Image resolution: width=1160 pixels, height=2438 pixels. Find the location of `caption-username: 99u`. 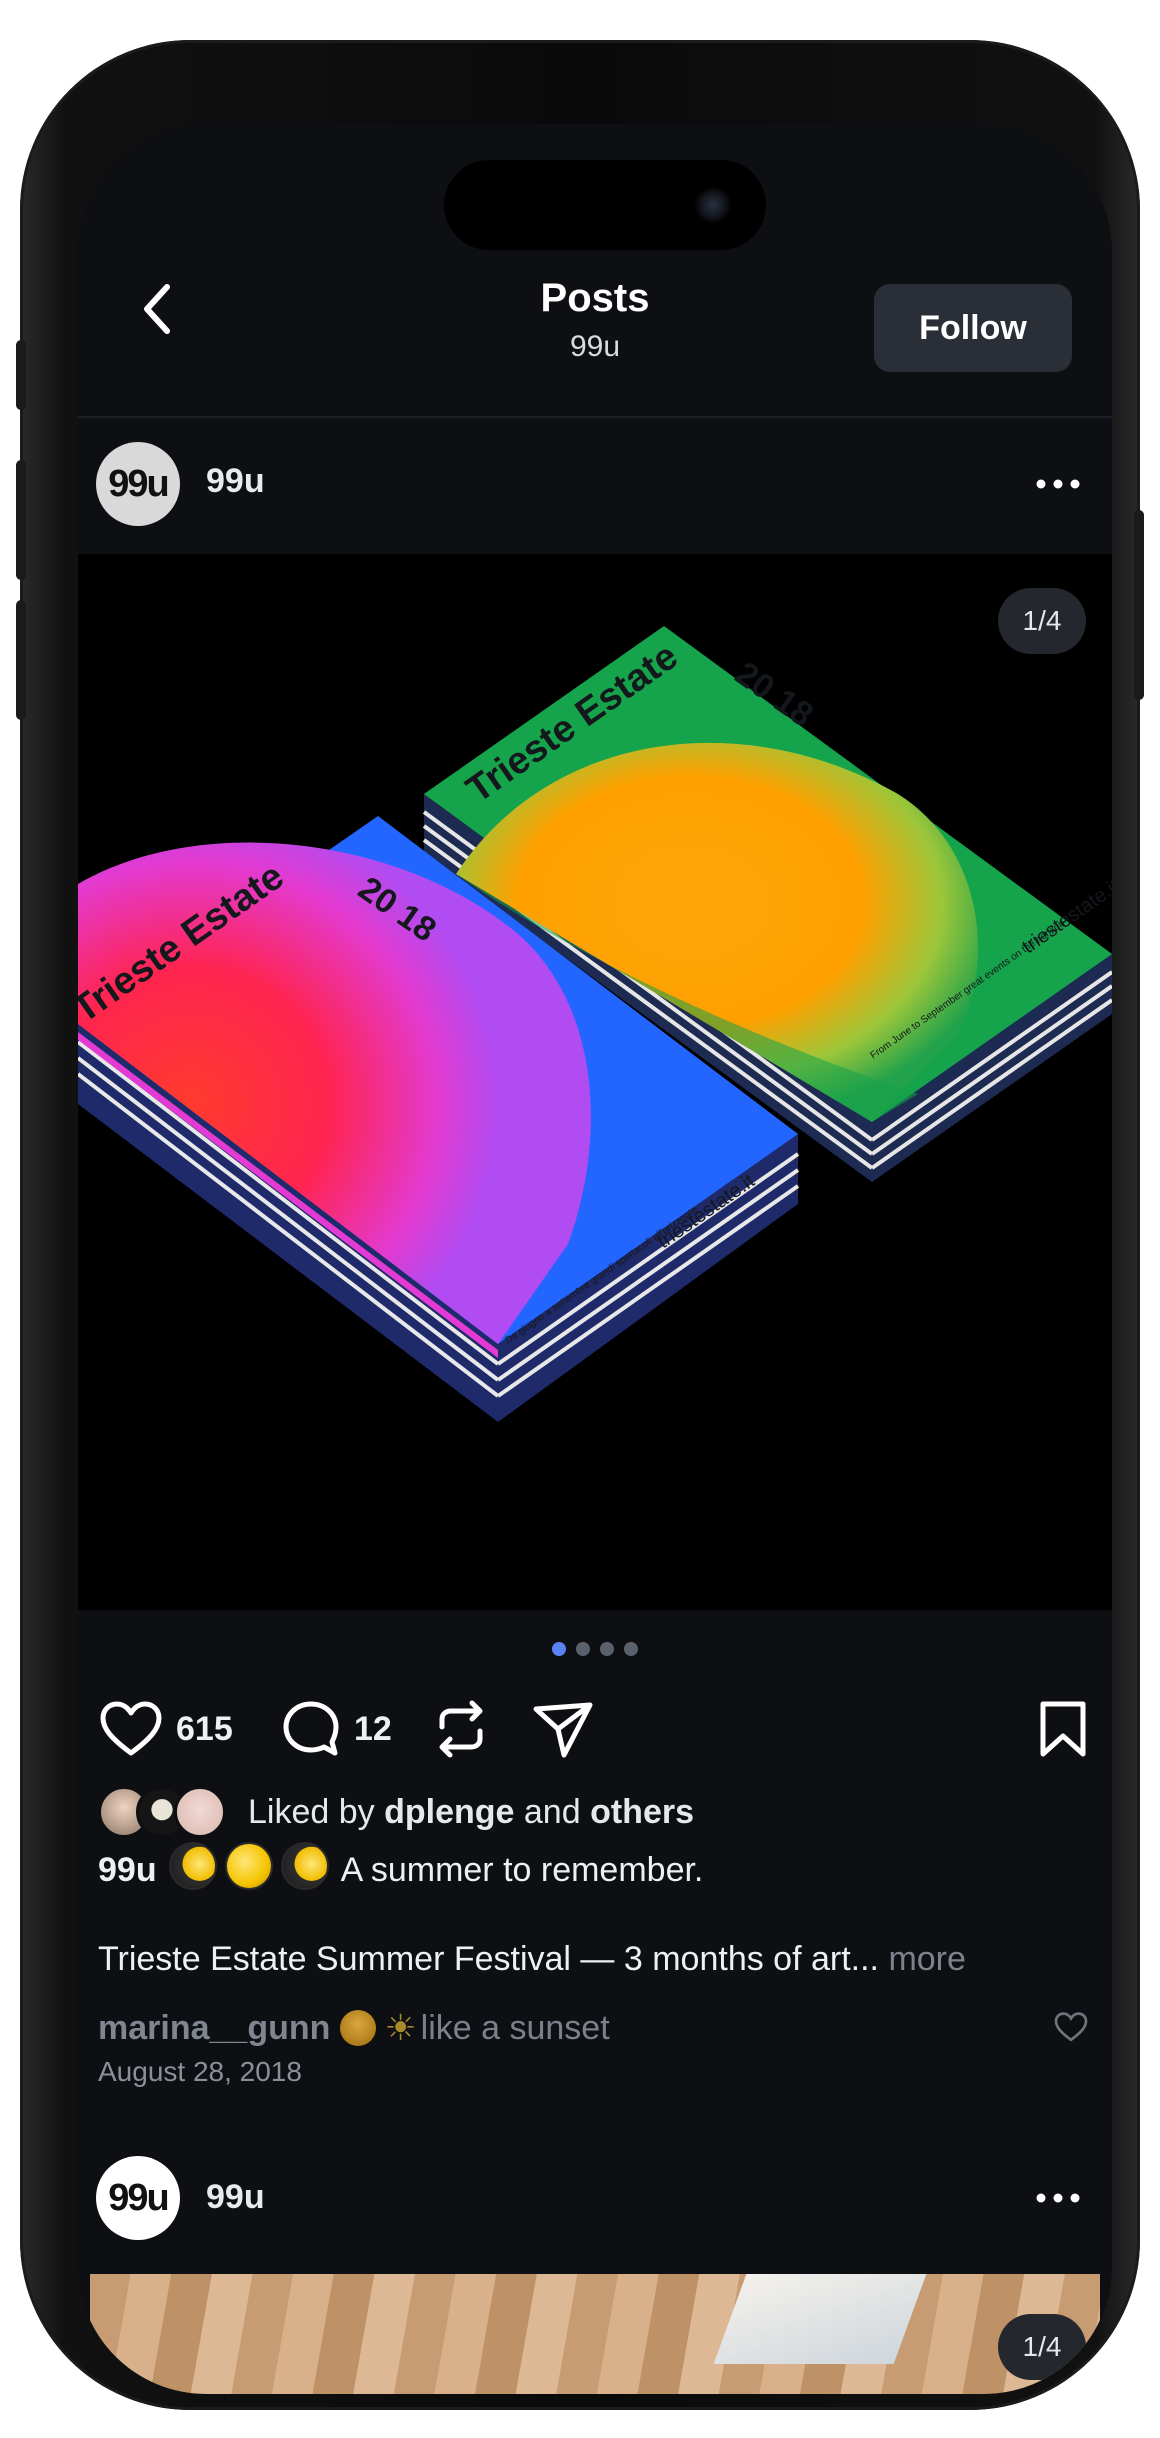

caption-username: 99u is located at coordinates (127, 1870).